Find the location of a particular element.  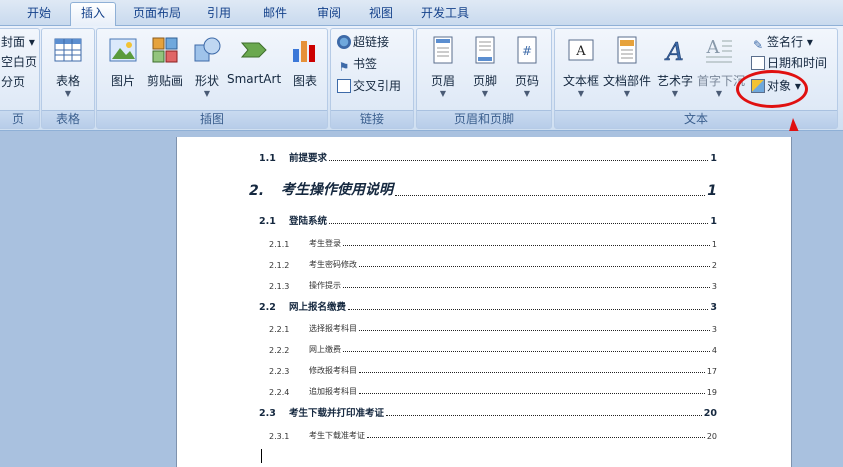

toc-entry-title: 前提要求 is located at coordinates (308, 158).